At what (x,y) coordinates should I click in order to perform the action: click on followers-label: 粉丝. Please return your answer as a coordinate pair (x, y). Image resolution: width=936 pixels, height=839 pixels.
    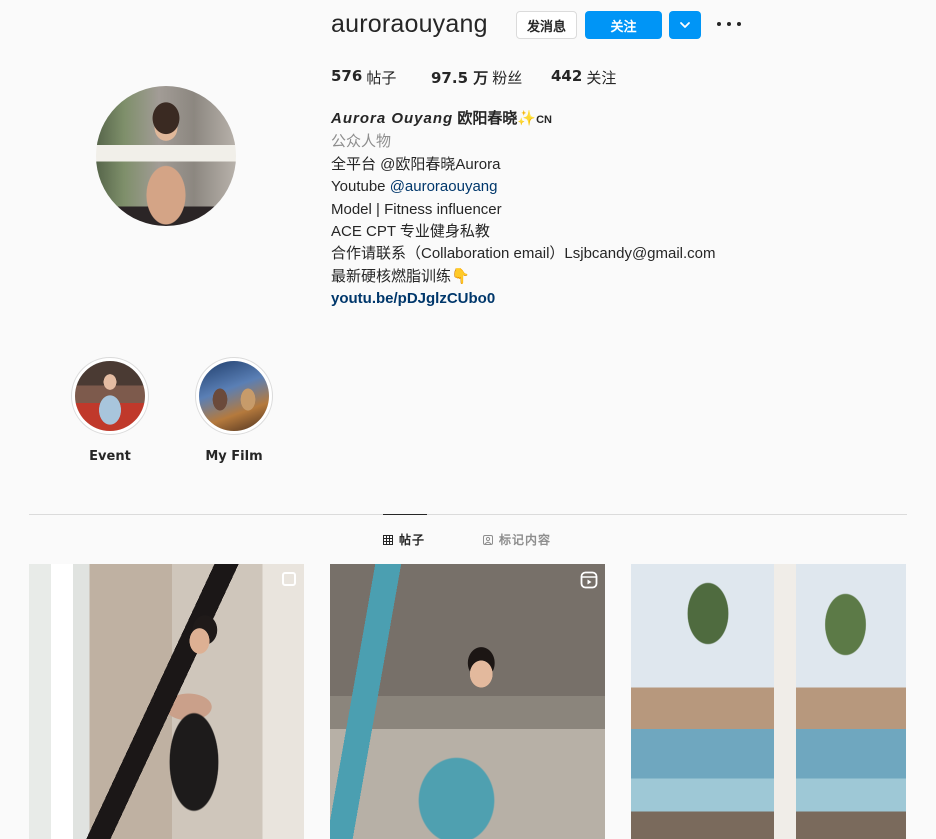
    Looking at the image, I should click on (507, 78).